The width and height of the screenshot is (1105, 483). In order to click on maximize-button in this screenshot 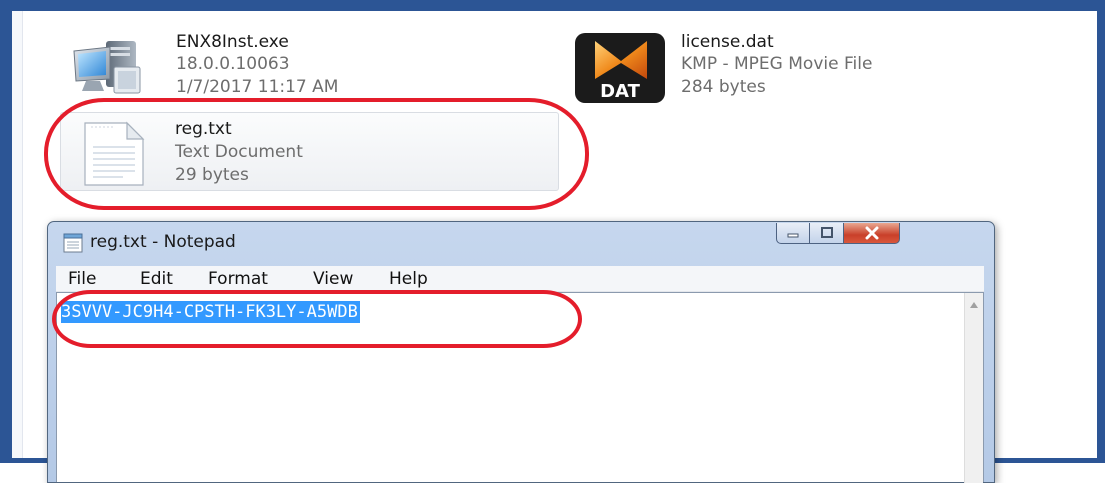, I will do `click(827, 233)`.